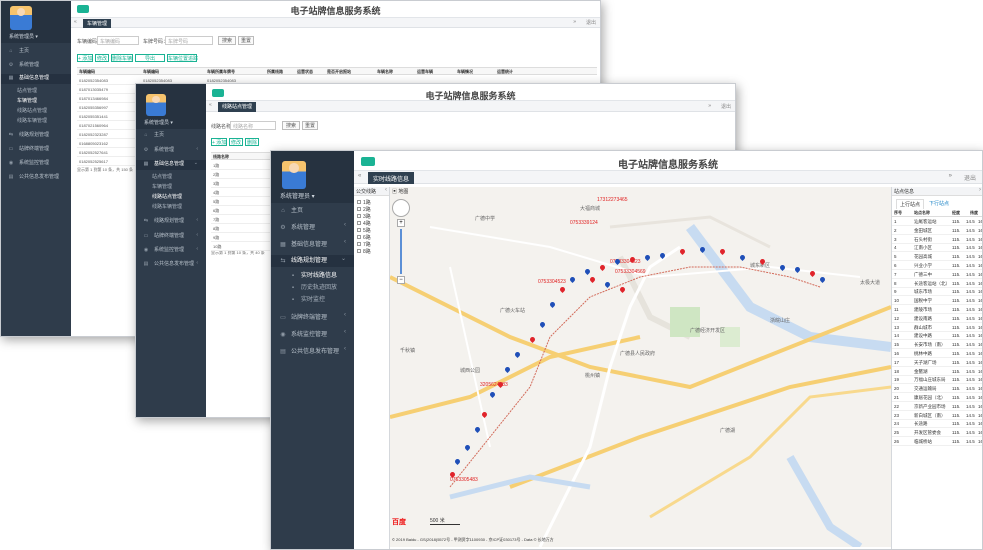 The image size is (983, 550). What do you see at coordinates (937, 319) in the screenshot?
I see `station-row: 12 建设南路 115. 14.5 16` at bounding box center [937, 319].